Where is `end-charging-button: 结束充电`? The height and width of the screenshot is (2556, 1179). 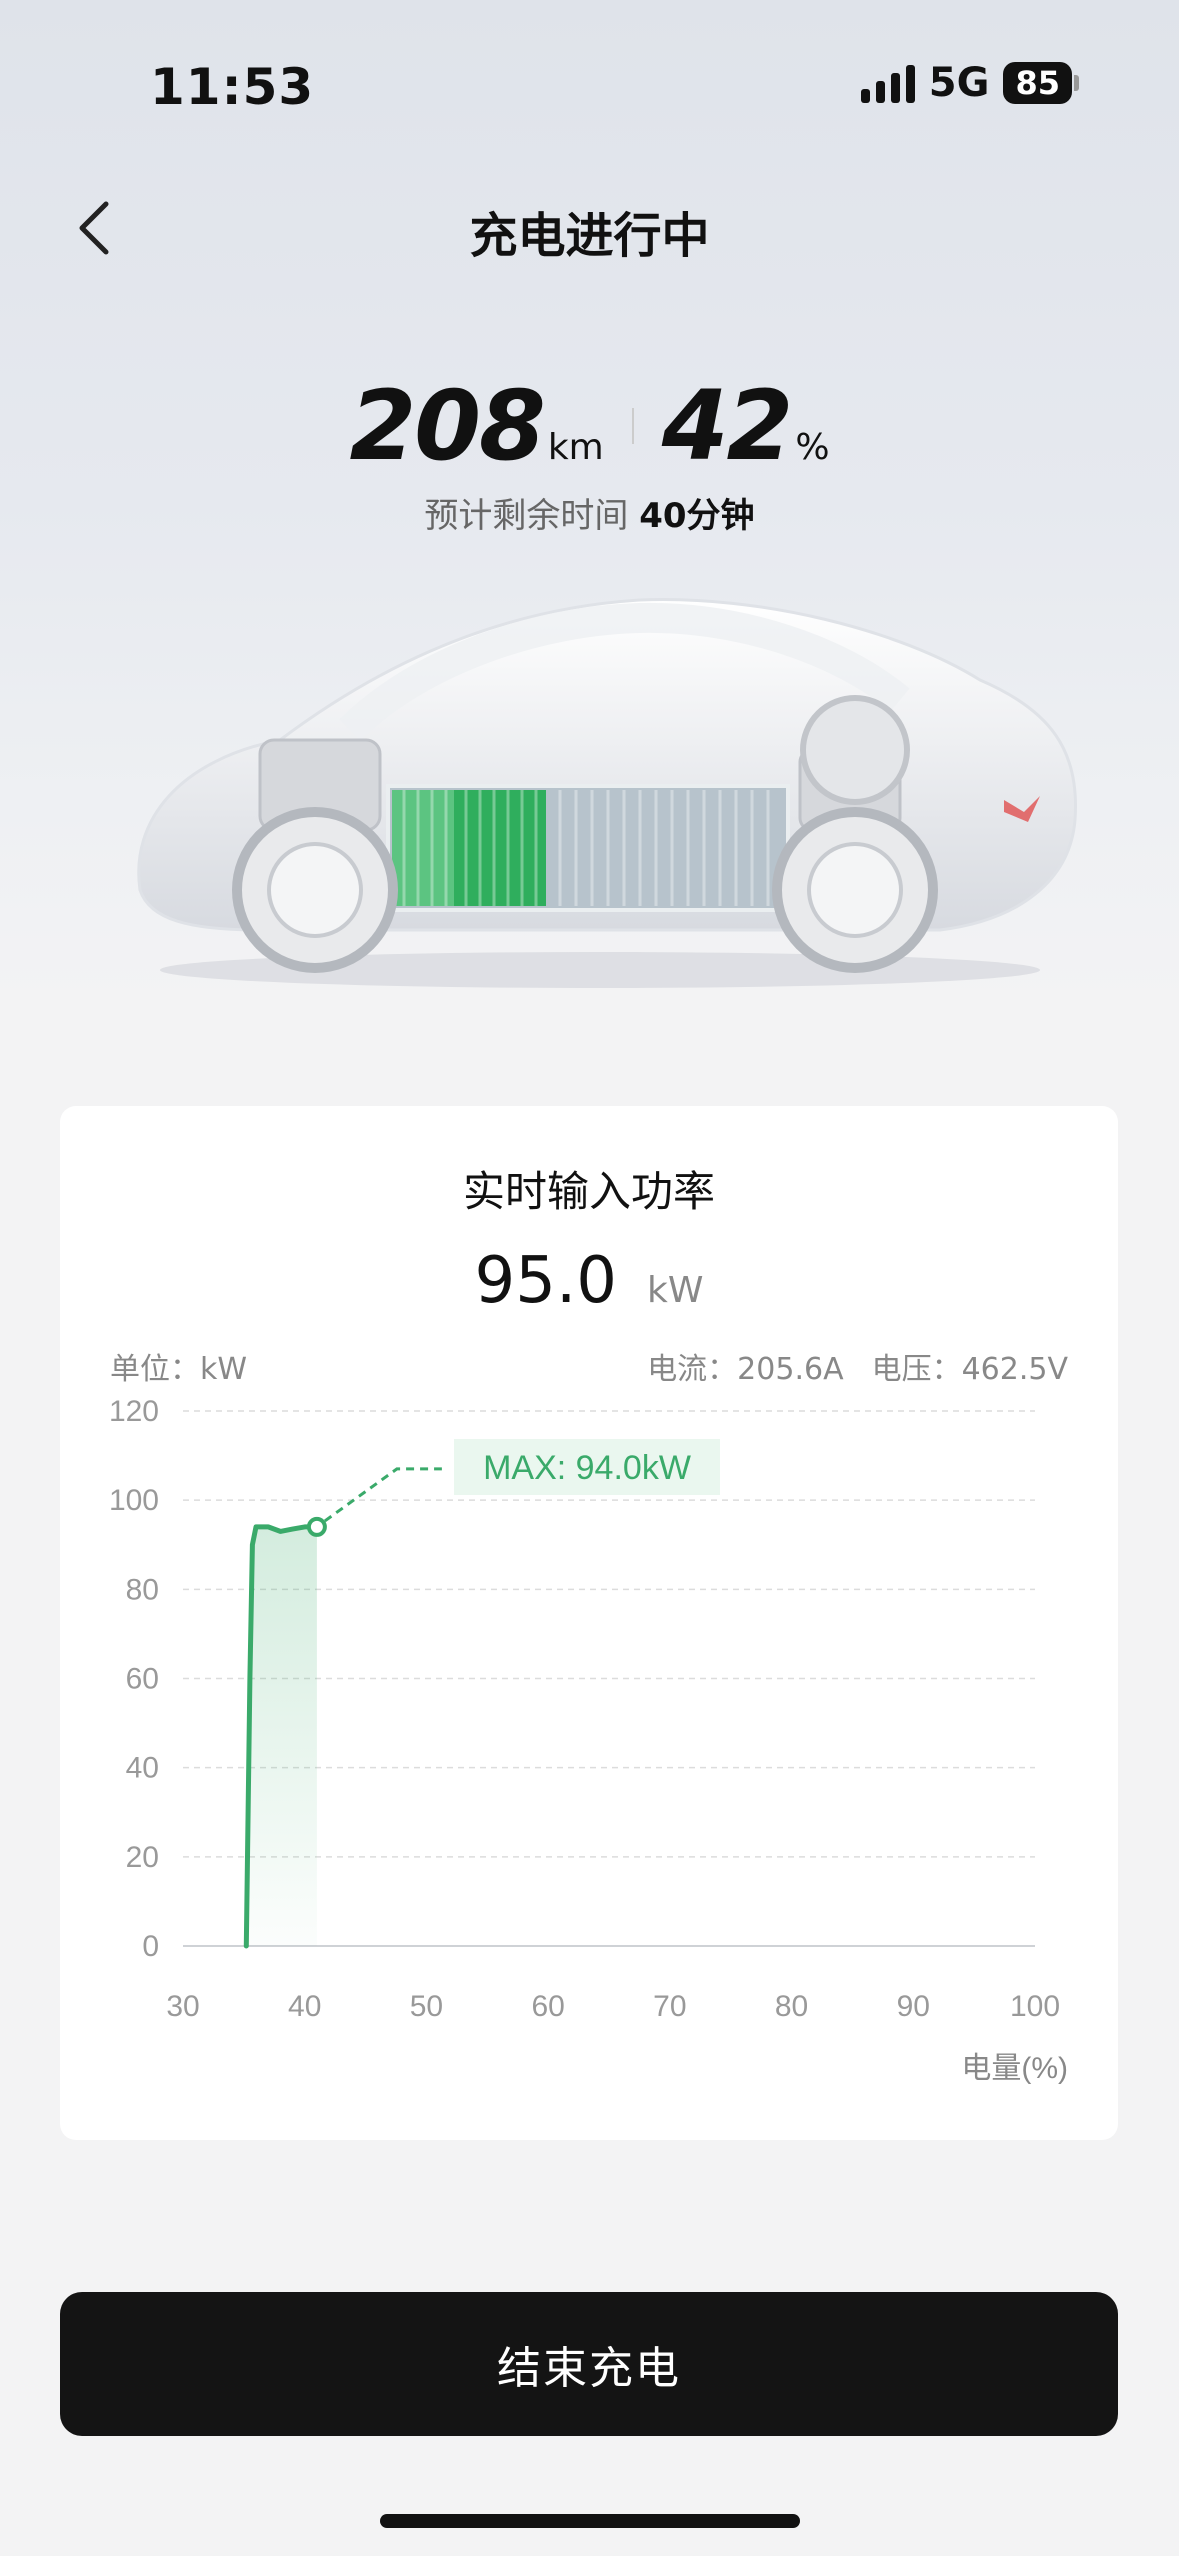
end-charging-button: 结束充电 is located at coordinates (589, 2364).